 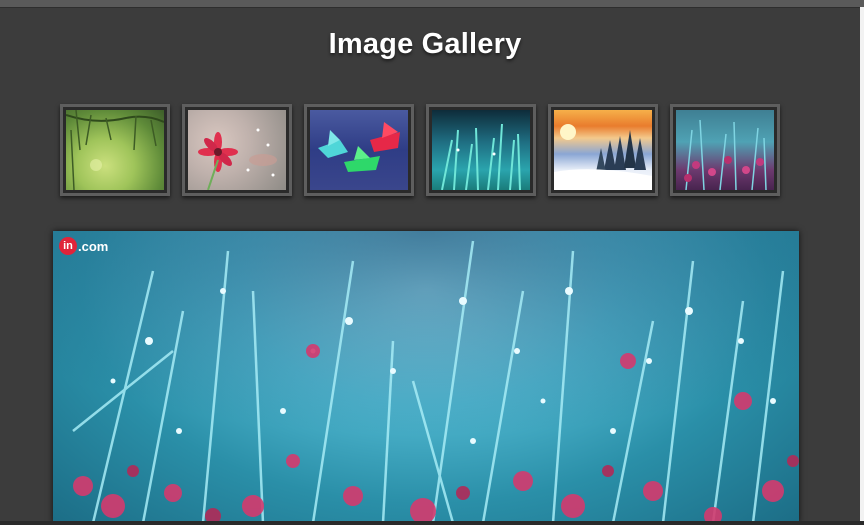 What do you see at coordinates (862, 266) in the screenshot?
I see `window-right-edge` at bounding box center [862, 266].